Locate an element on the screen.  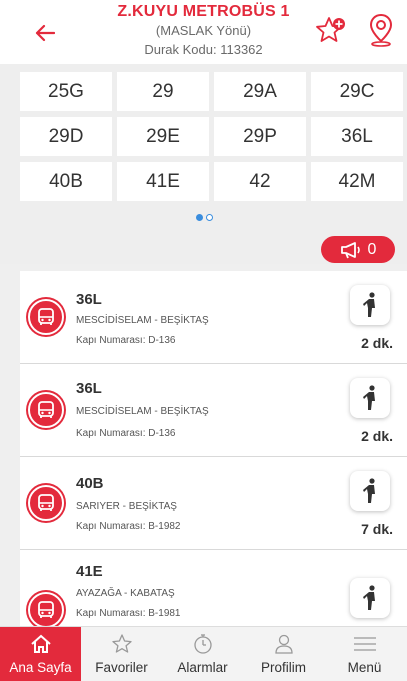
route-button: 40B is located at coordinates (66, 181).